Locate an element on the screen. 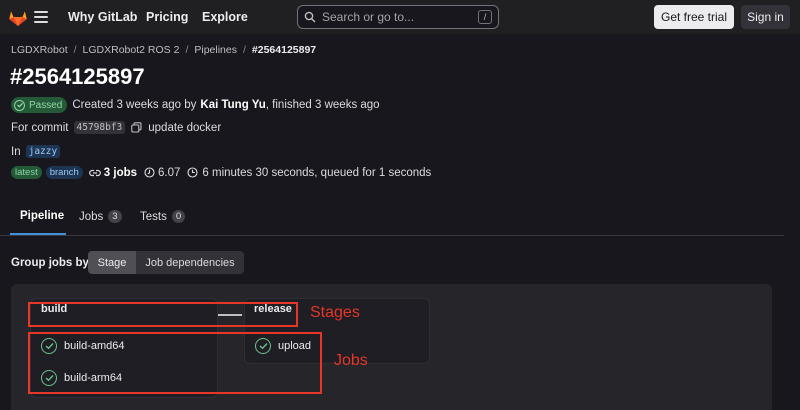 Image resolution: width=800 pixels, height=410 pixels. breadcrumb-group: LGDXRobot is located at coordinates (39, 50).